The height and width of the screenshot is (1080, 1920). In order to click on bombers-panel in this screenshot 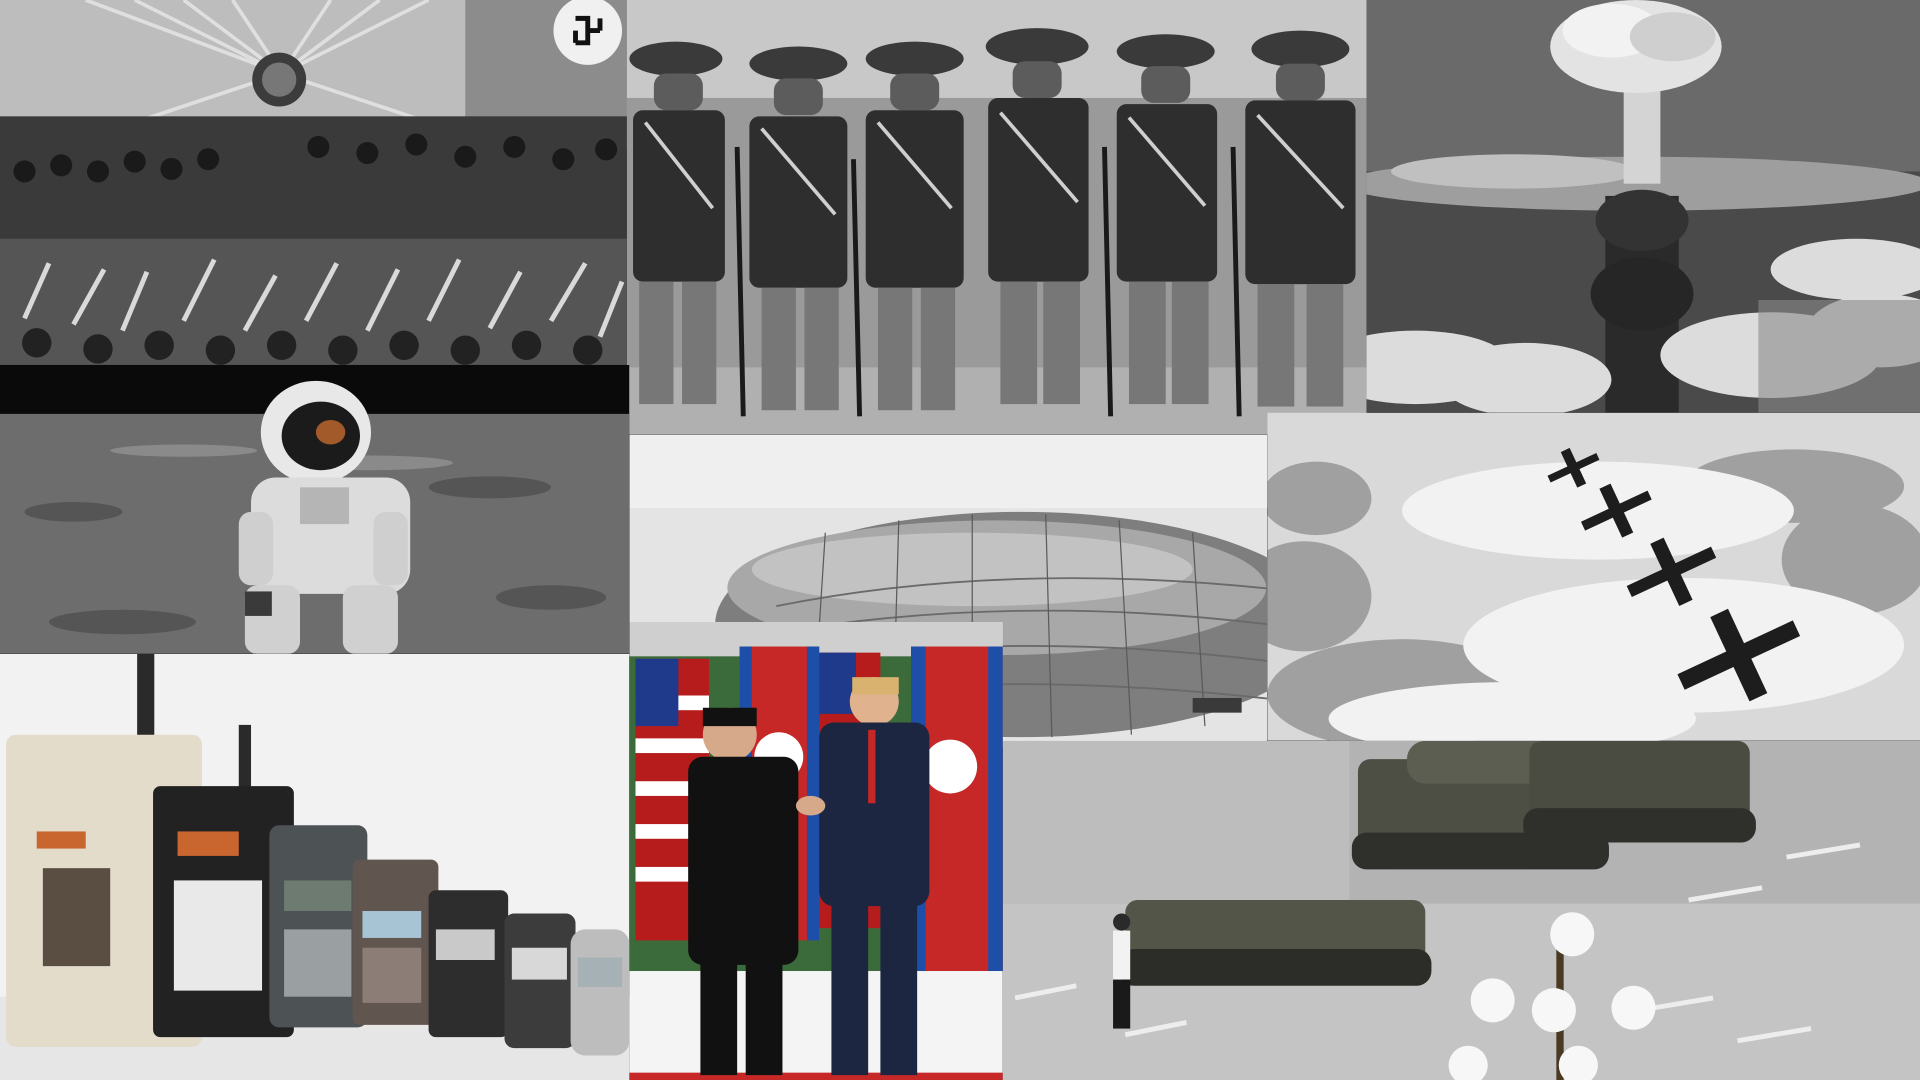, I will do `click(1593, 576)`.